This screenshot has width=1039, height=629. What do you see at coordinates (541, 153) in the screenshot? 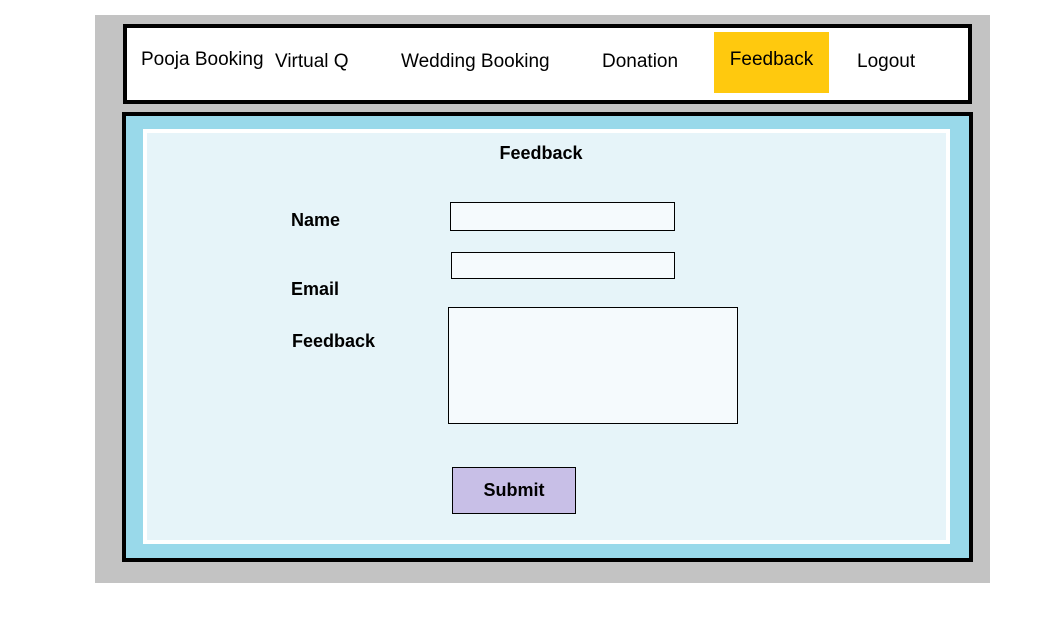
I see `form-title: Feedback` at bounding box center [541, 153].